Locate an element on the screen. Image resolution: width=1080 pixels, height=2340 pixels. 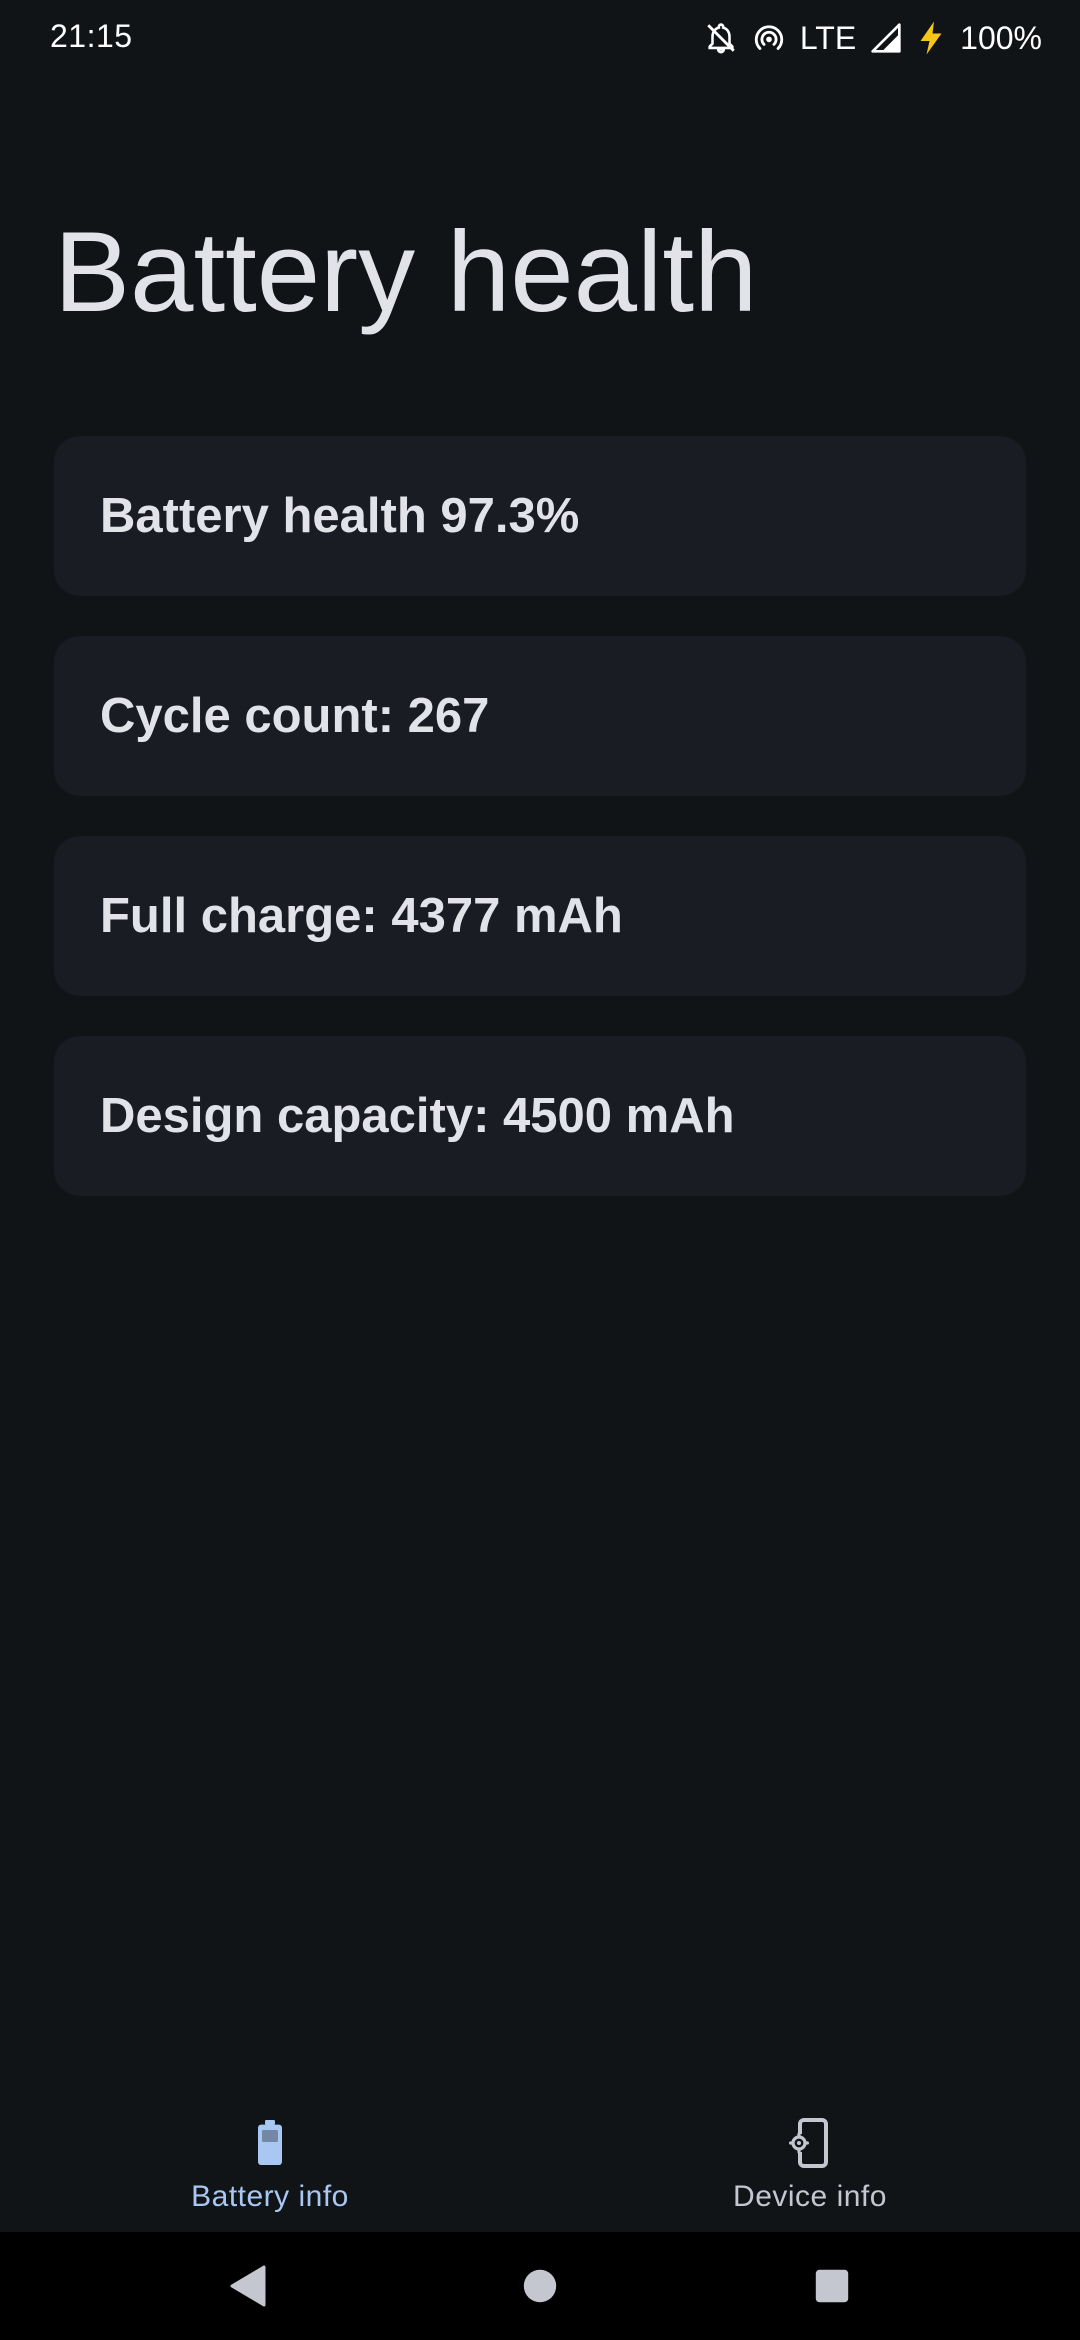
signal-icon is located at coordinates (886, 38).